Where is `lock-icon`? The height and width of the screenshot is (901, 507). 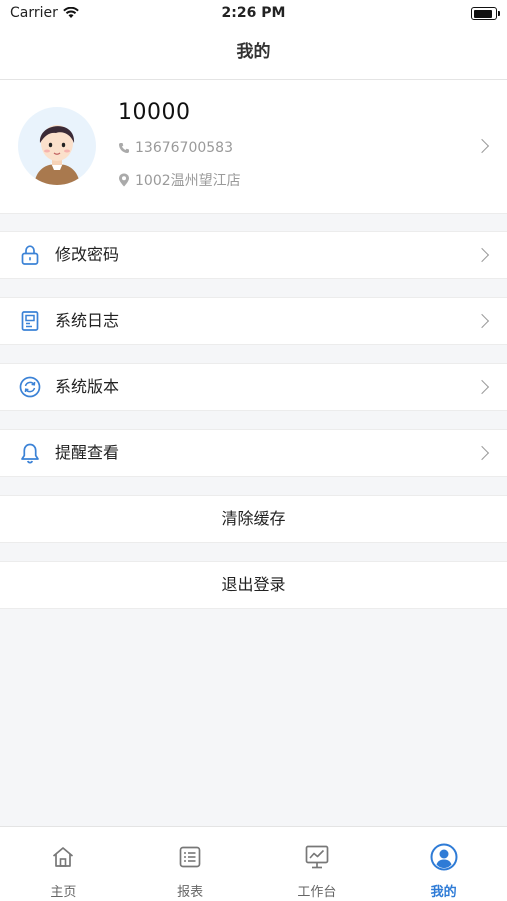
lock-icon is located at coordinates (30, 255).